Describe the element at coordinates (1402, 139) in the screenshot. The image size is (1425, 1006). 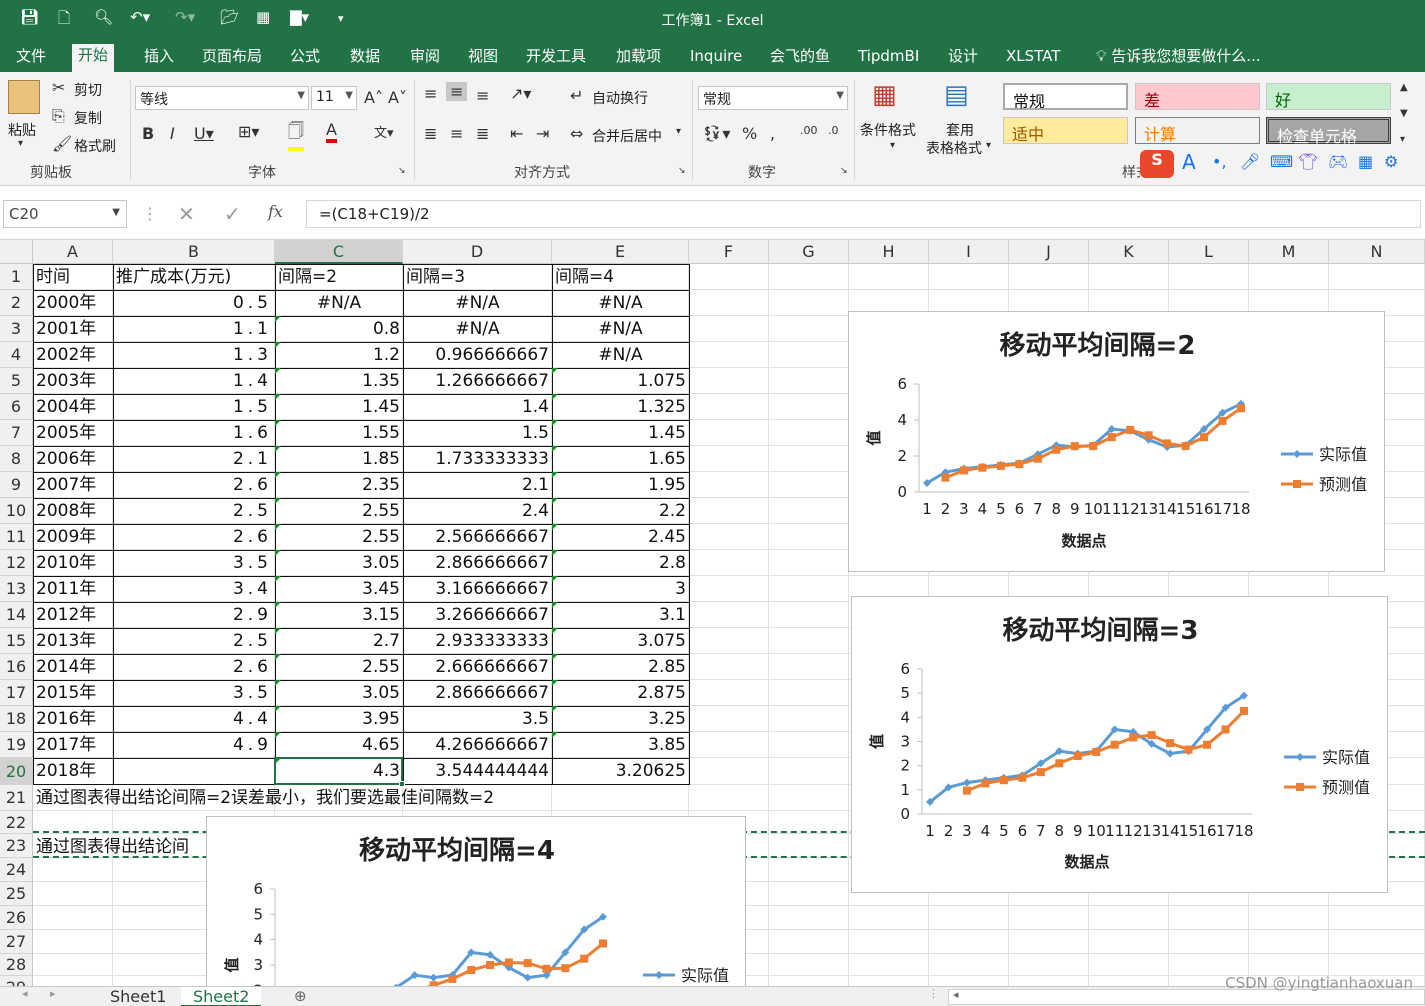
I see `style-more-icon: ▾` at that location.